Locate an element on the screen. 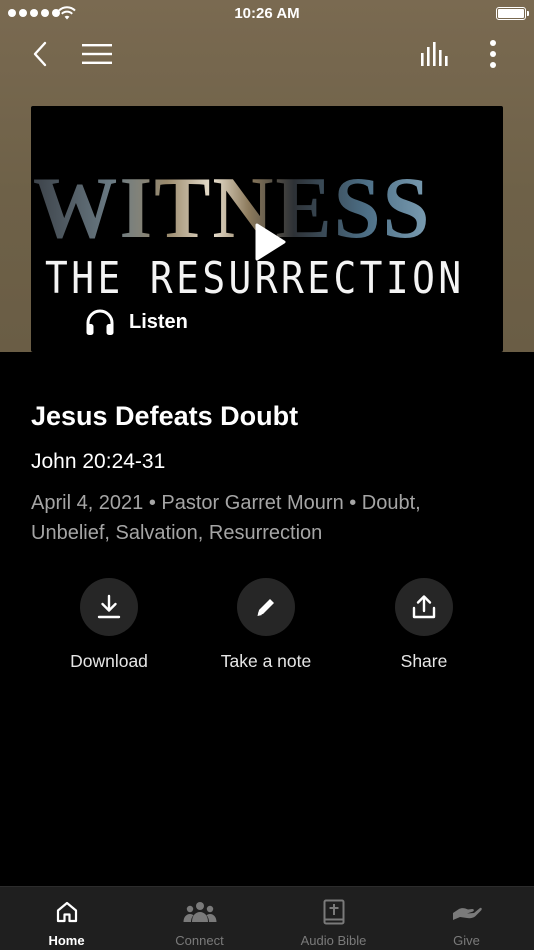  people-icon is located at coordinates (199, 912).